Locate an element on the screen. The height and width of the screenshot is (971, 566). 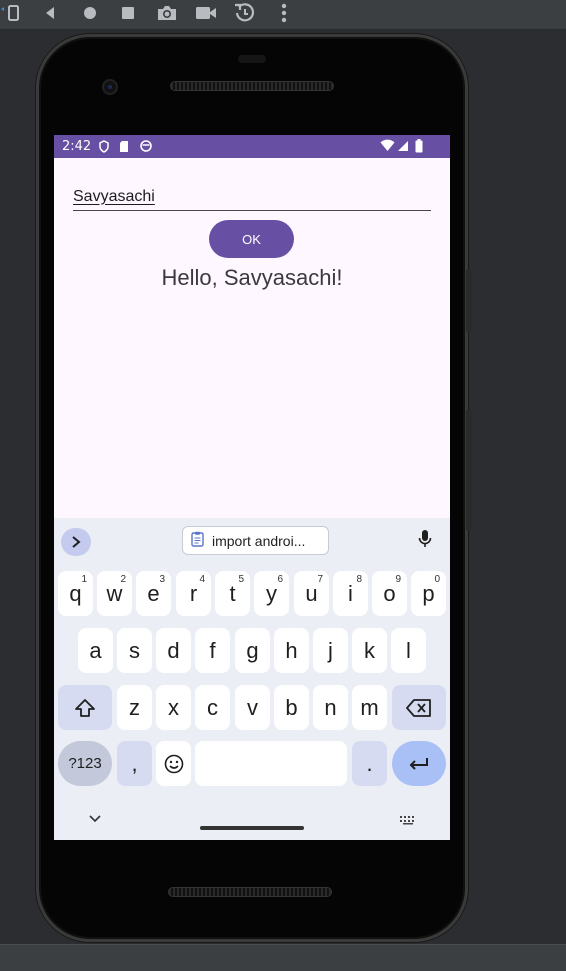
key-t: t5 is located at coordinates (232, 593).